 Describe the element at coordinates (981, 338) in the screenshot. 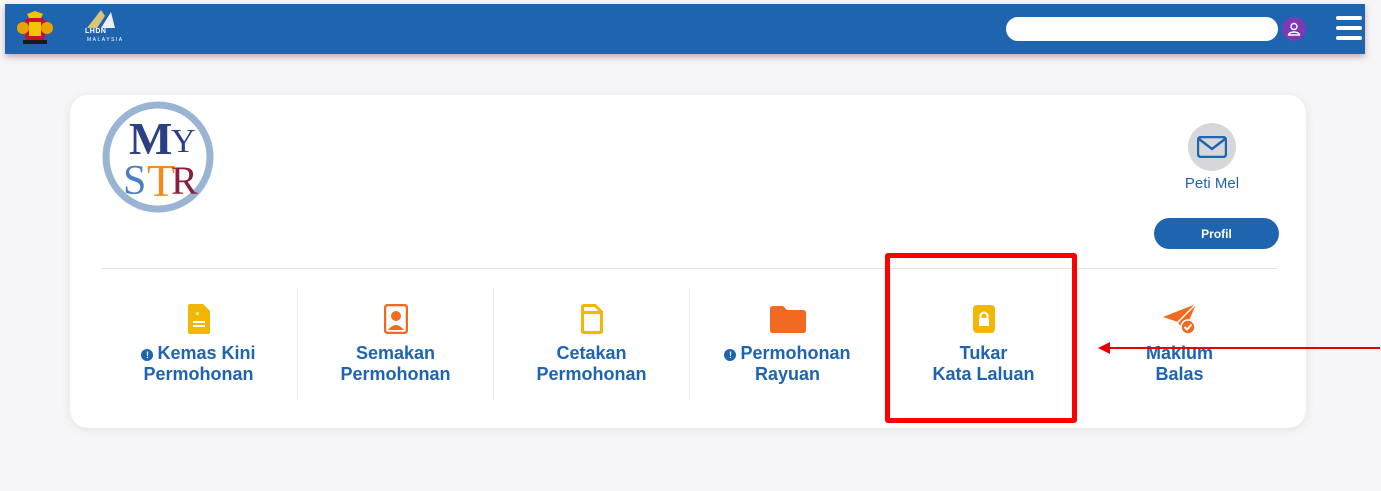

I see `annotation-highlight-box` at that location.